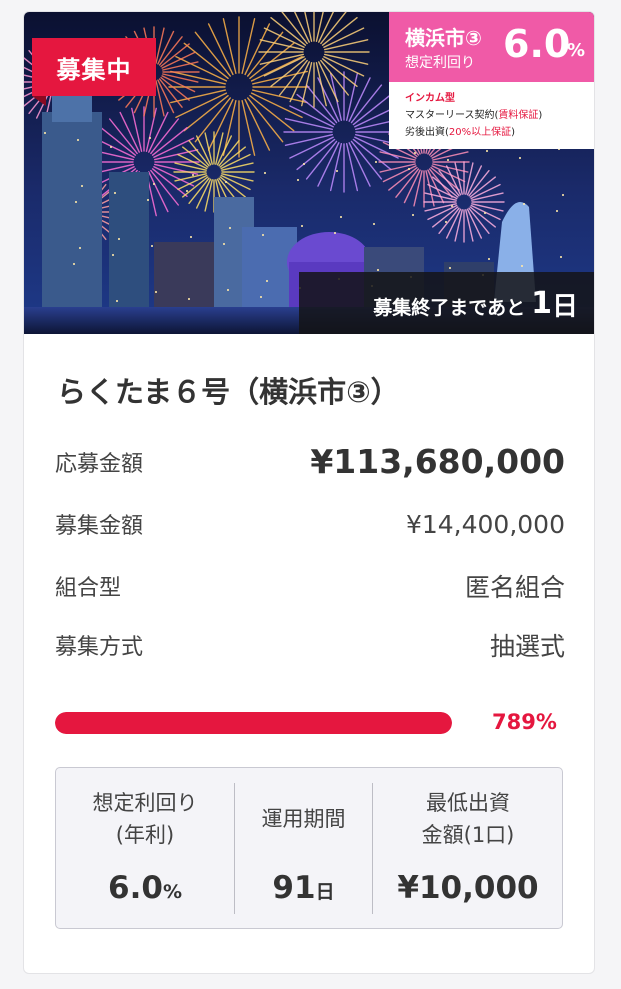 This screenshot has width=621, height=989. Describe the element at coordinates (427, 132) in the screenshot. I see `subordinated-prefix: 劣後出資(` at that location.